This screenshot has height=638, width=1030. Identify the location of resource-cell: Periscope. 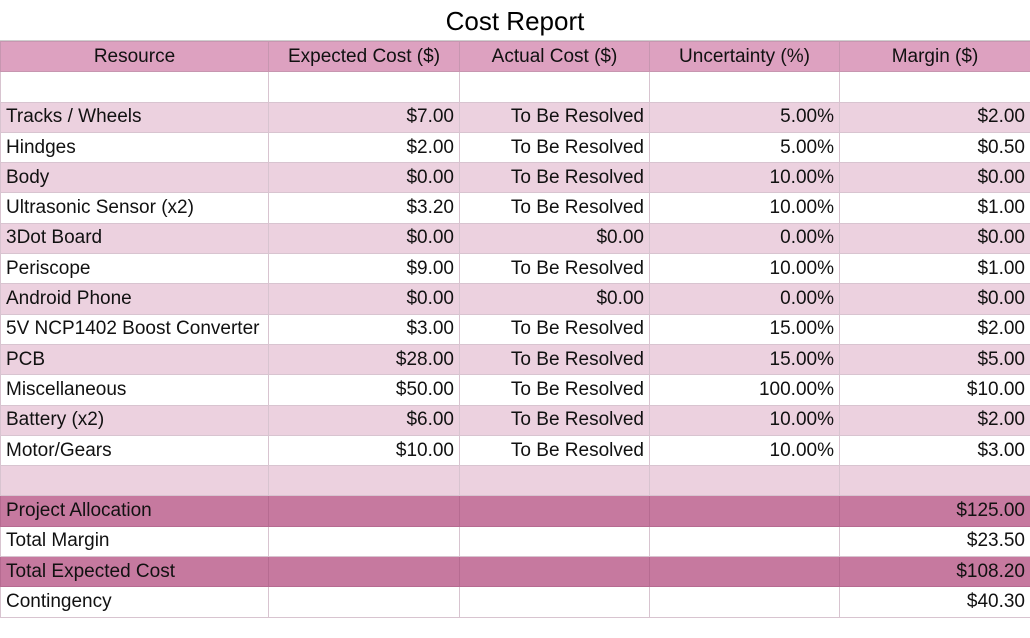
(134, 269).